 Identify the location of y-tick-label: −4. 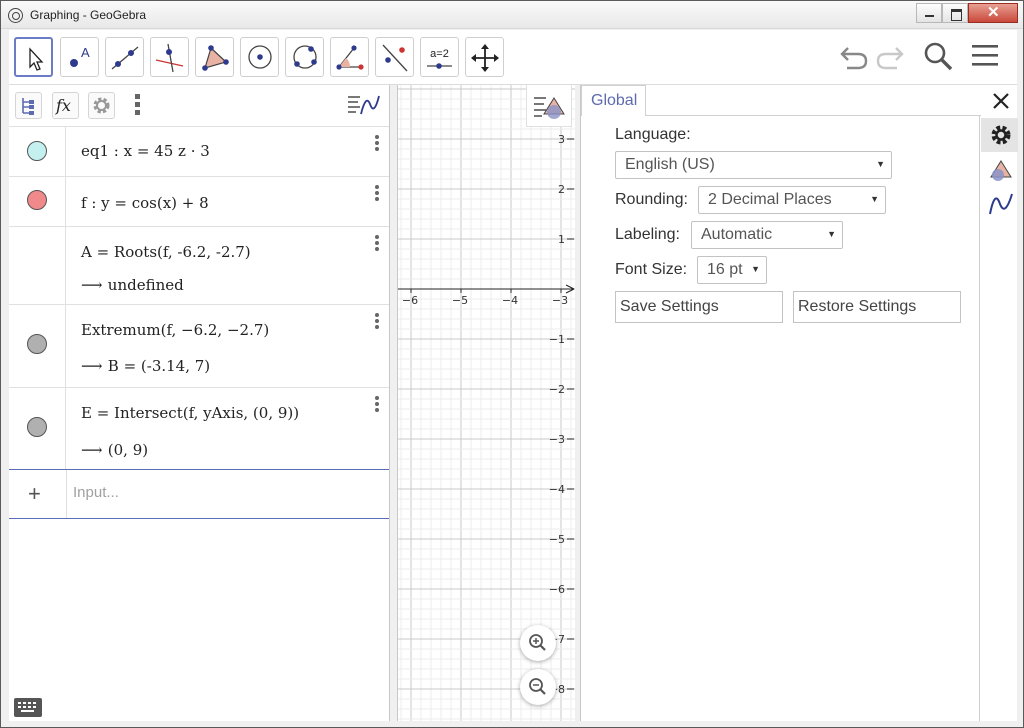
(557, 489).